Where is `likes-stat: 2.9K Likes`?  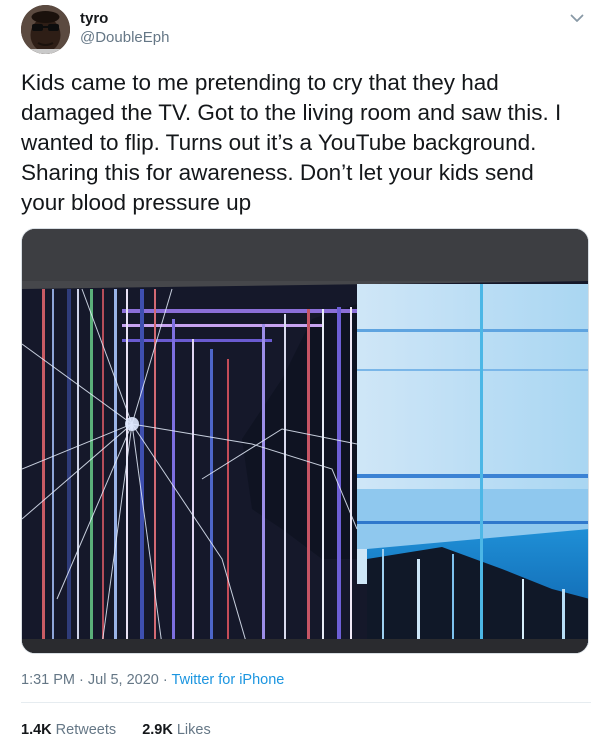
likes-stat: 2.9K Likes is located at coordinates (176, 730).